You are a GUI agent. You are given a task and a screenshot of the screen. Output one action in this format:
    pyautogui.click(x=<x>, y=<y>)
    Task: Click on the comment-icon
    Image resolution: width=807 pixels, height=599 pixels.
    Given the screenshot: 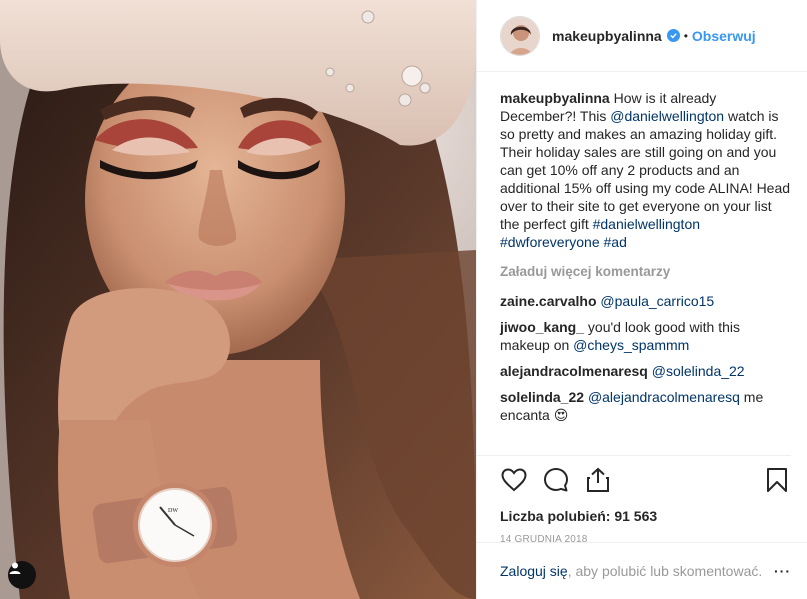 What is the action you would take?
    pyautogui.click(x=556, y=480)
    